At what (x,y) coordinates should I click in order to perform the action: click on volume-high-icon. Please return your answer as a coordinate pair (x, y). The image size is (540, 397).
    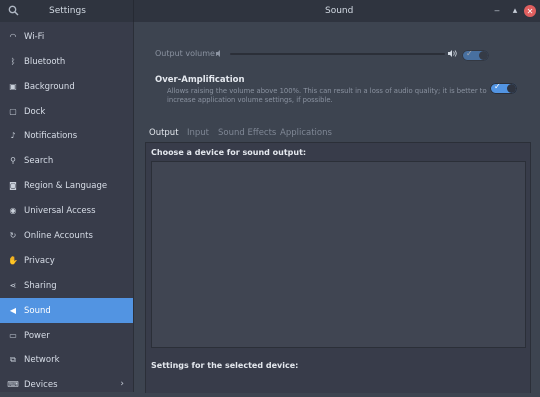
    Looking at the image, I should click on (452, 54).